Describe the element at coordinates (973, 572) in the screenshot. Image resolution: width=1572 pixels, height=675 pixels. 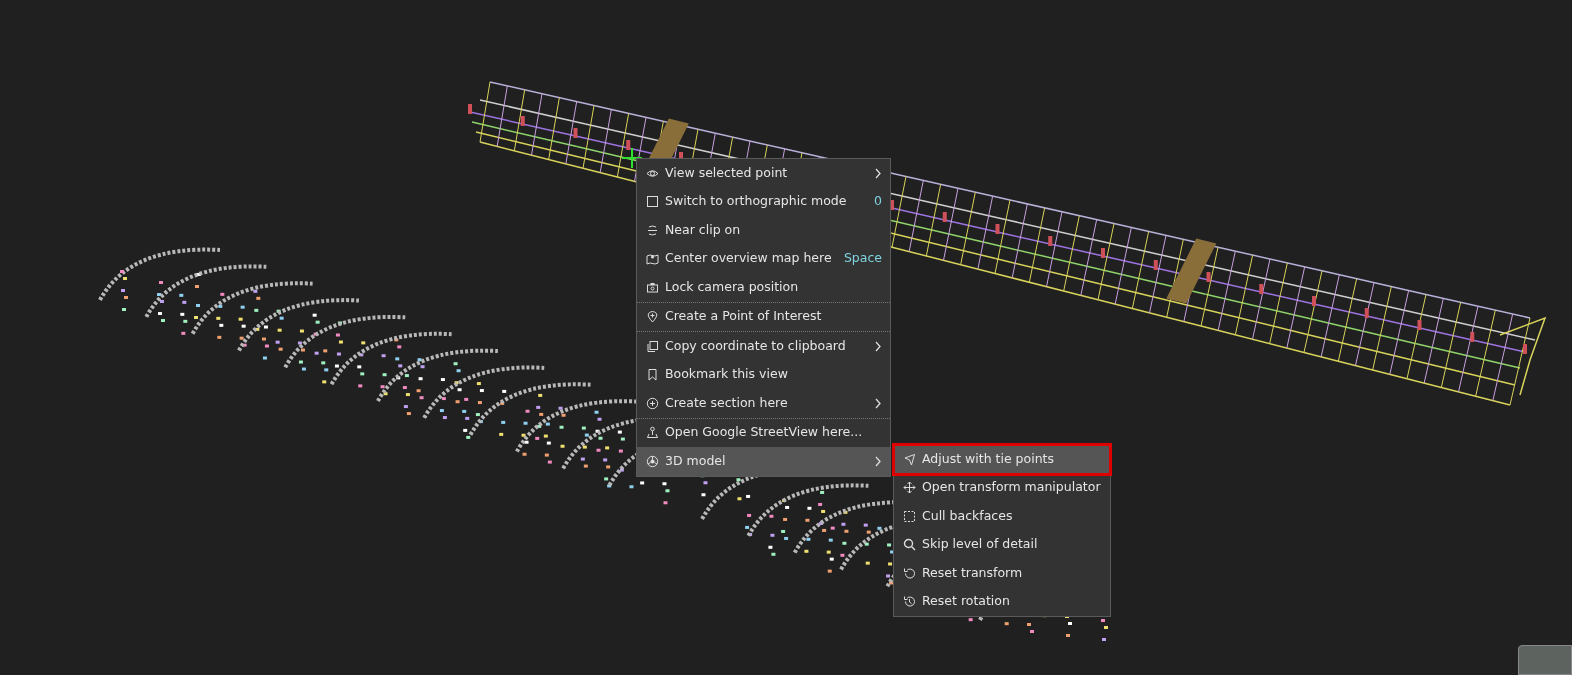
I see `menu-item-label: Reset transform` at that location.